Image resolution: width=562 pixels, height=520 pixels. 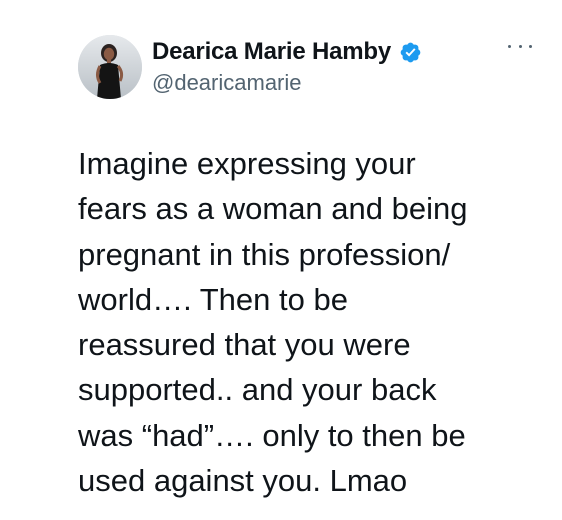 I want to click on author-display-name: Dearica Marie Hamby, so click(x=271, y=52).